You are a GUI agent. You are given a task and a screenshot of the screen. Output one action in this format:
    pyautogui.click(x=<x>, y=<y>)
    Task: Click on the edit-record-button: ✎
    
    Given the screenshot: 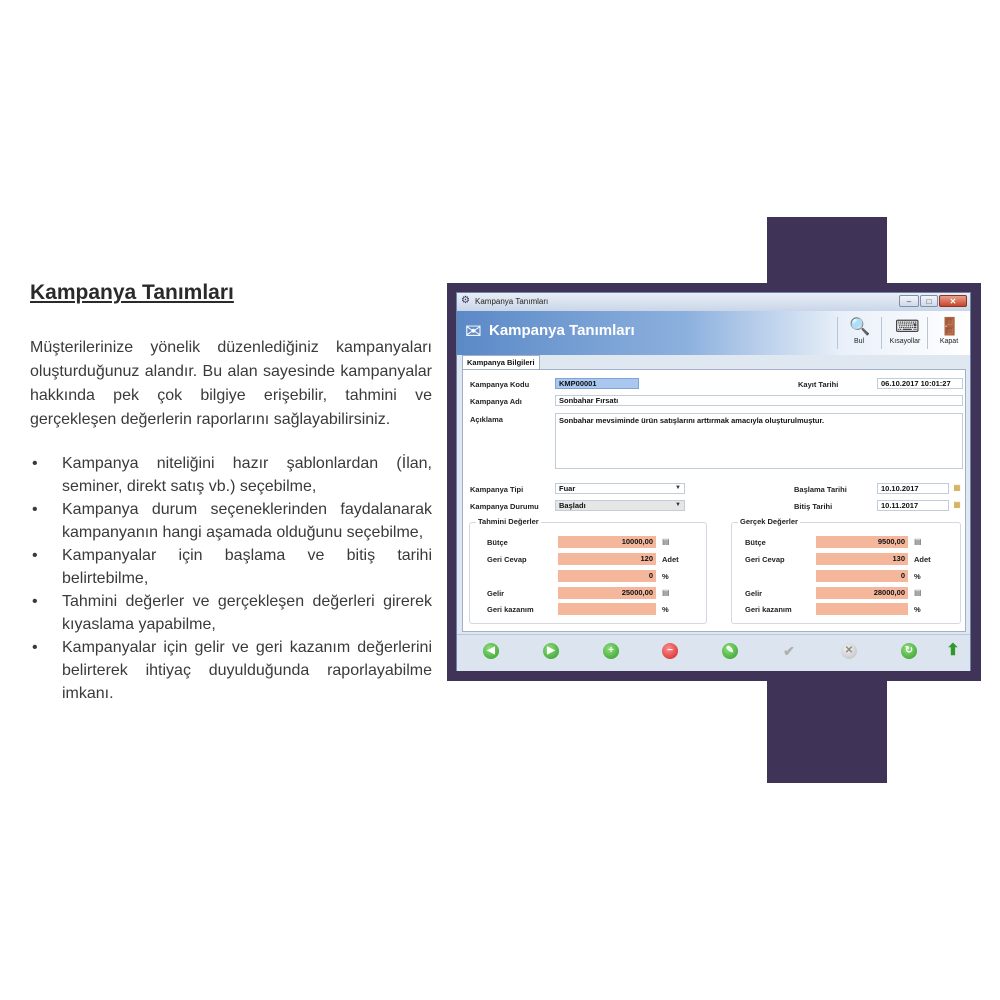 What is the action you would take?
    pyautogui.click(x=730, y=651)
    